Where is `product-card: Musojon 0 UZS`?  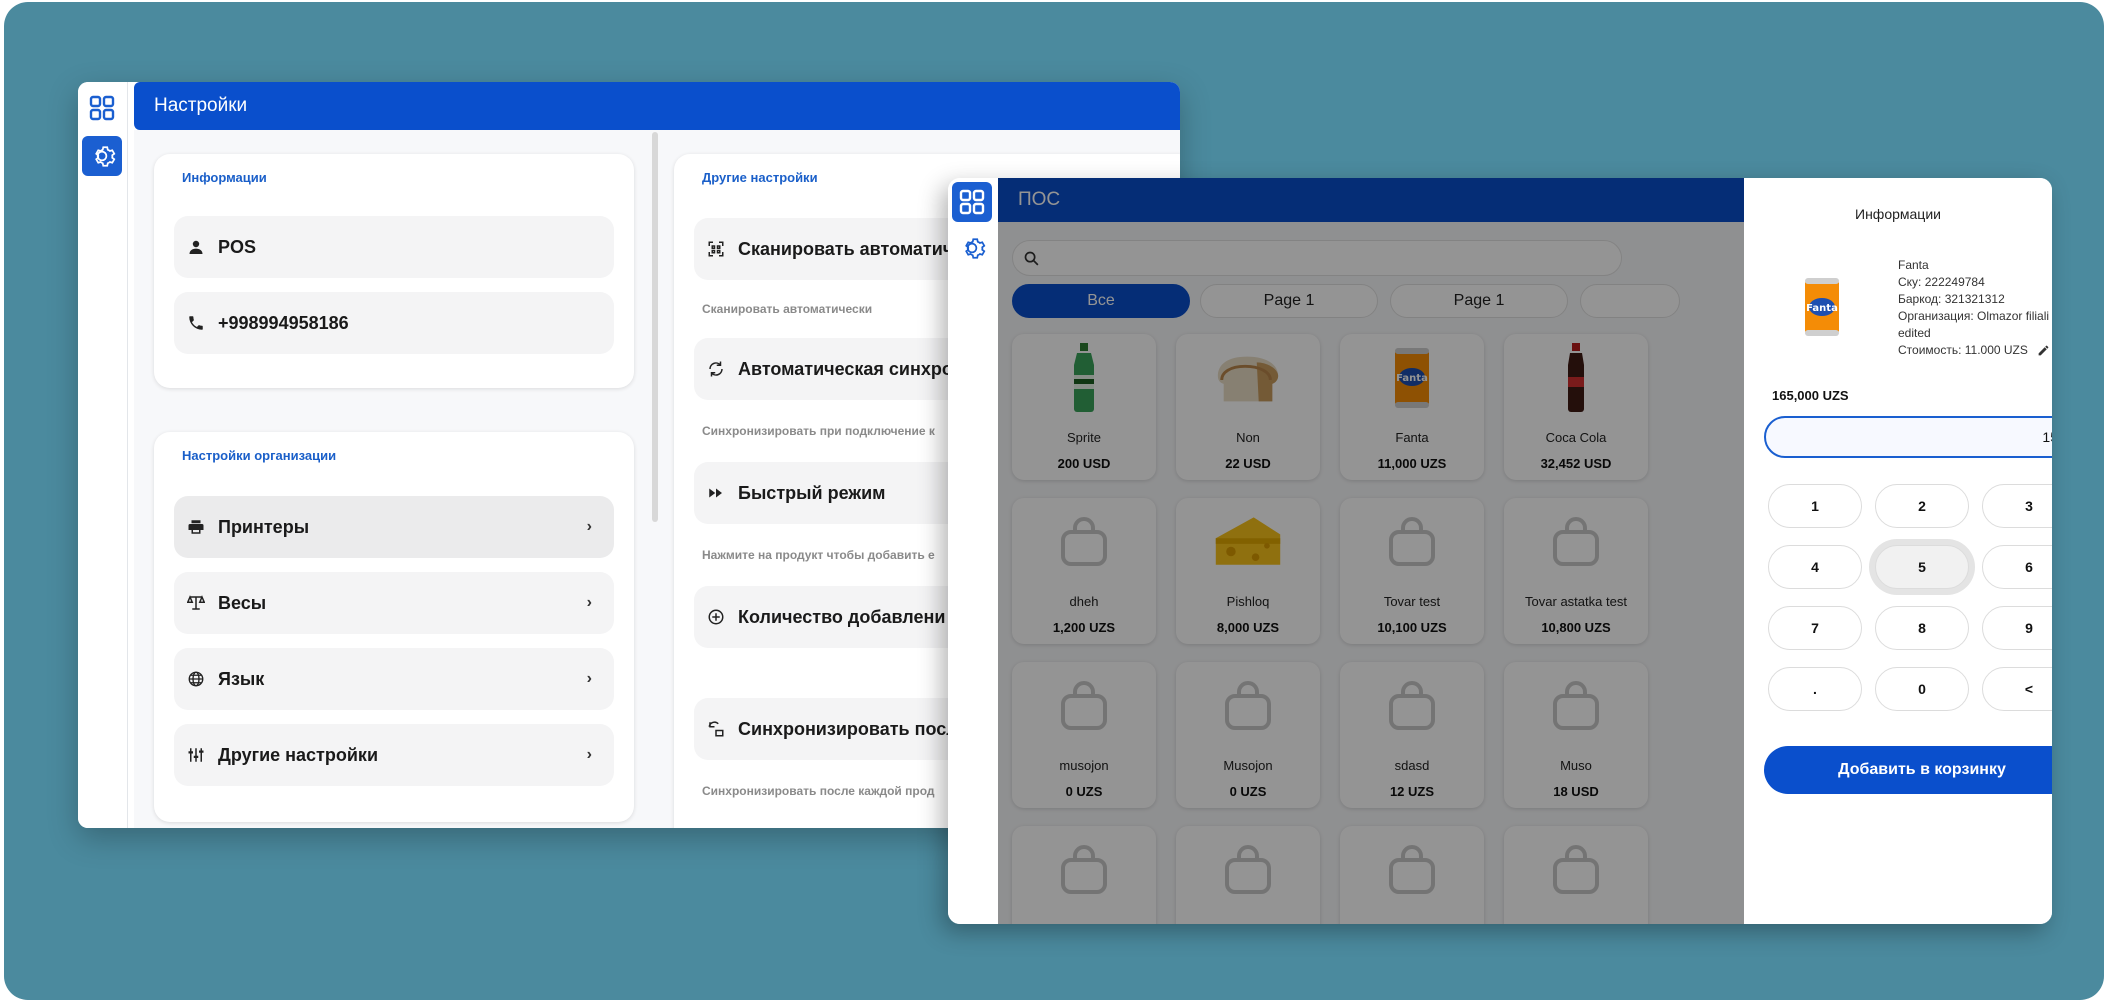 product-card: Musojon 0 UZS is located at coordinates (1248, 735).